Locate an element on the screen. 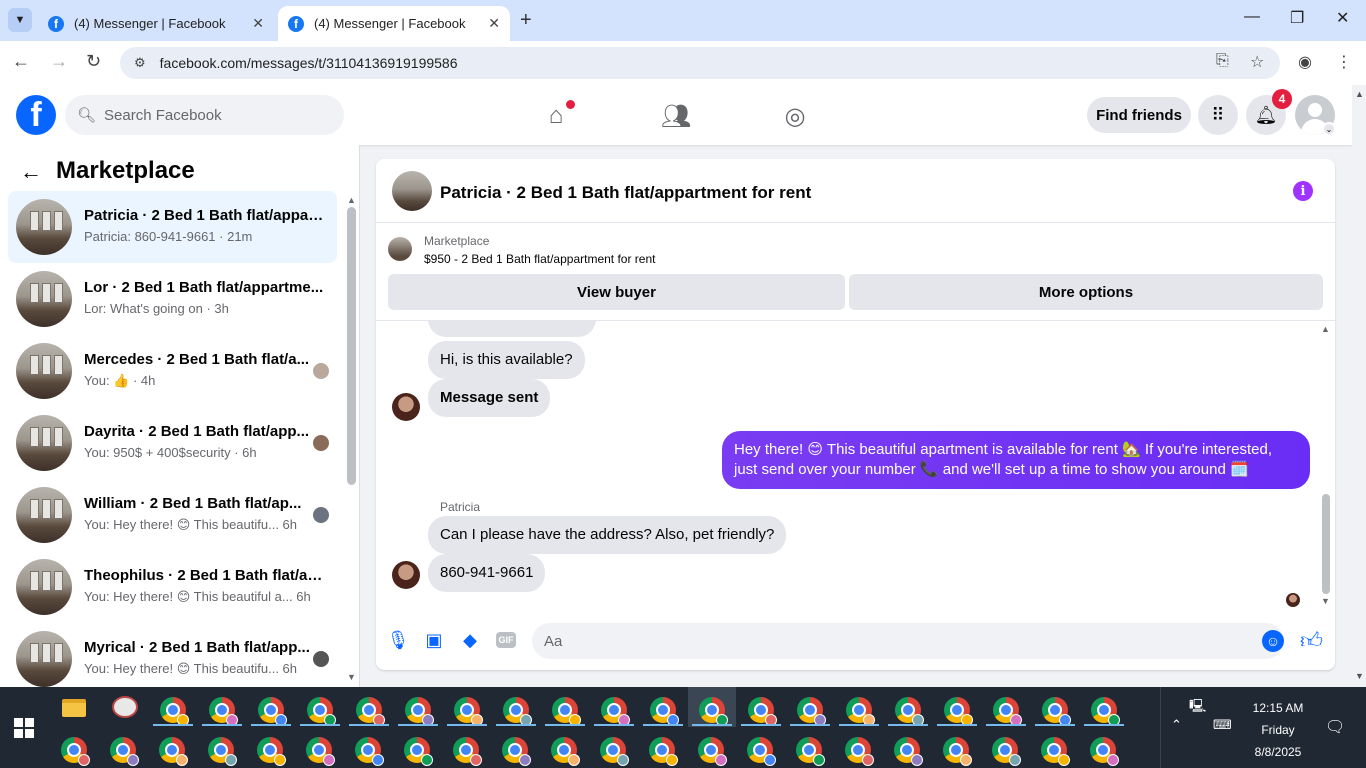 The image size is (1366, 768). forward-icon: → is located at coordinates (59, 61).